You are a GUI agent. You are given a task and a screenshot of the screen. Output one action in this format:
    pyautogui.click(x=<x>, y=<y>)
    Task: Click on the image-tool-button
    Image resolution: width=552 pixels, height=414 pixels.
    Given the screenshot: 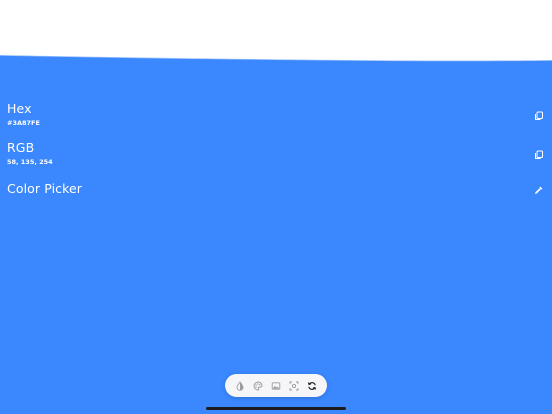 What is the action you would take?
    pyautogui.click(x=276, y=386)
    